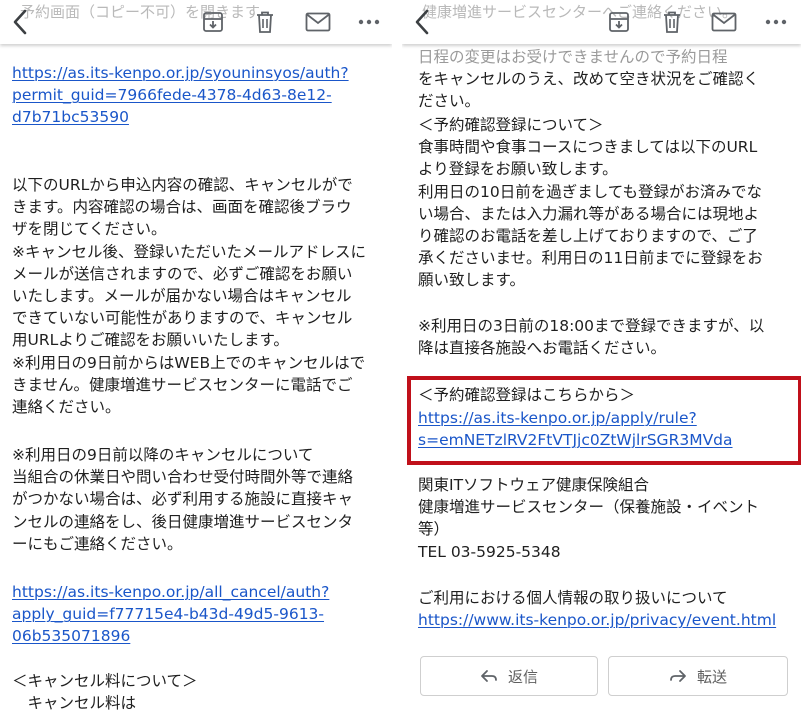 The height and width of the screenshot is (711, 801). I want to click on forward-icon, so click(678, 676).